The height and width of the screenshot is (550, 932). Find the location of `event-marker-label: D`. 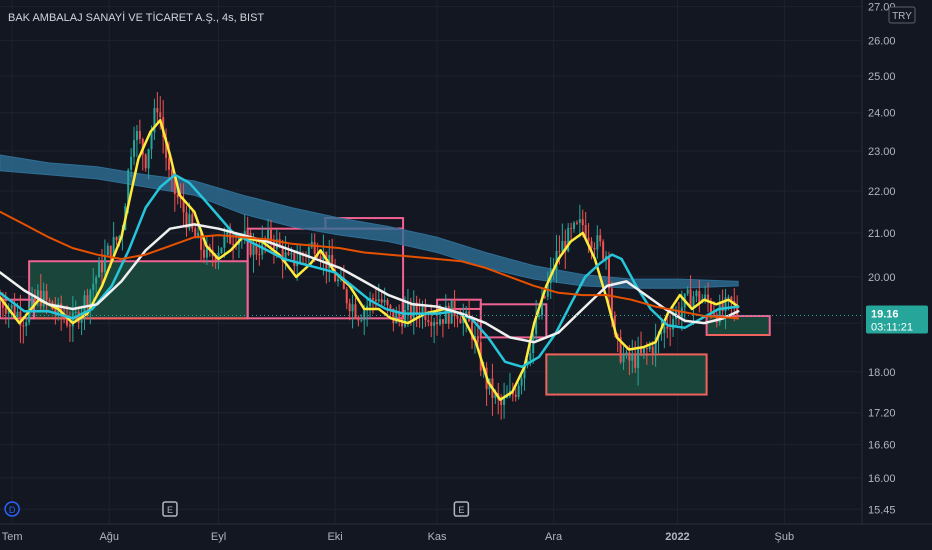

event-marker-label: D is located at coordinates (12, 510).